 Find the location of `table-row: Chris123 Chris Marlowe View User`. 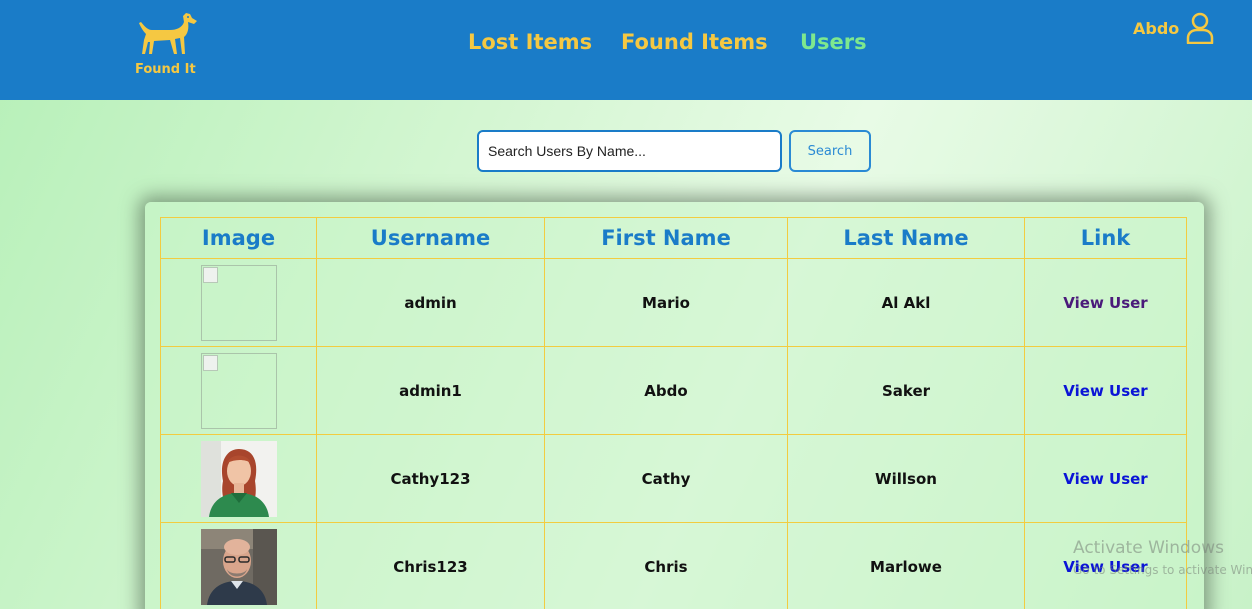

table-row: Chris123 Chris Marlowe View User is located at coordinates (673, 565).